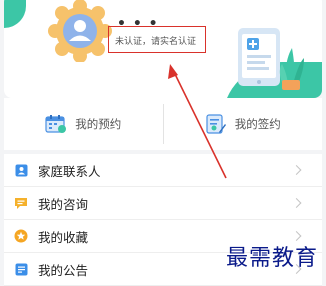 This screenshot has height=286, width=326. I want to click on announcement-icon, so click(21, 269).